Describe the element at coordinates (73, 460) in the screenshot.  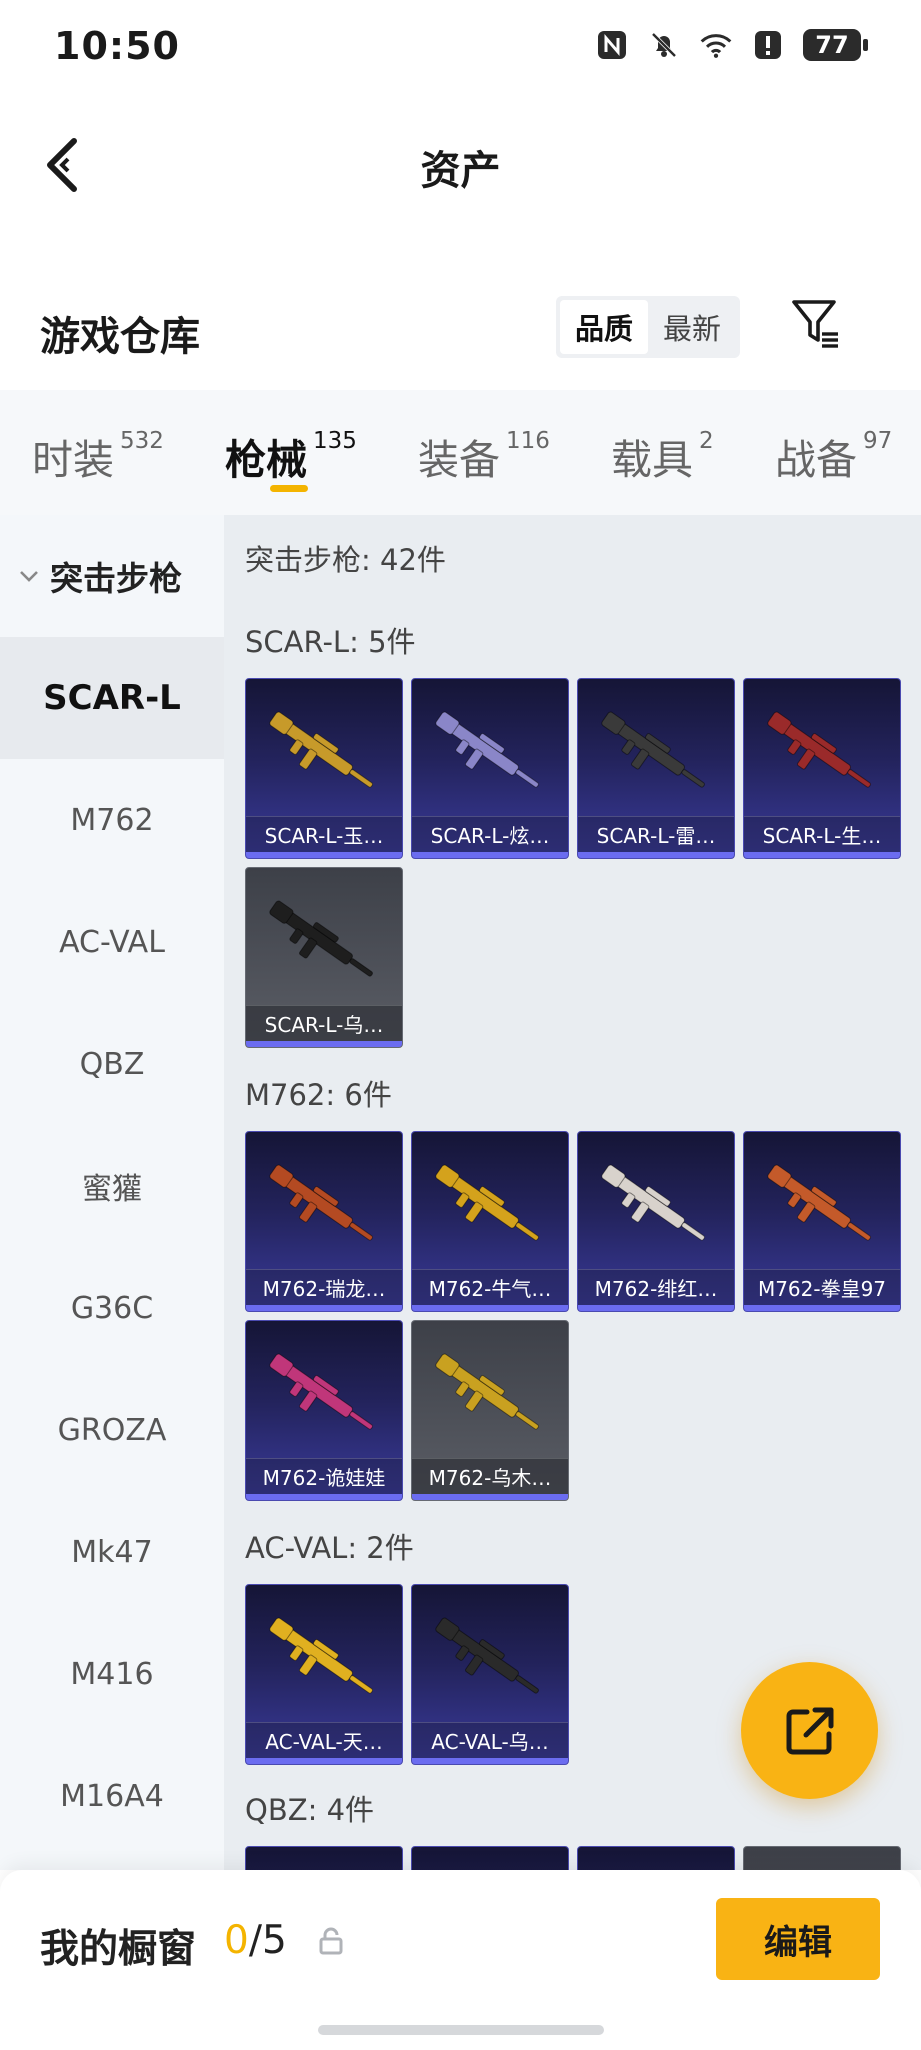
I see `tab-label: 时装` at that location.